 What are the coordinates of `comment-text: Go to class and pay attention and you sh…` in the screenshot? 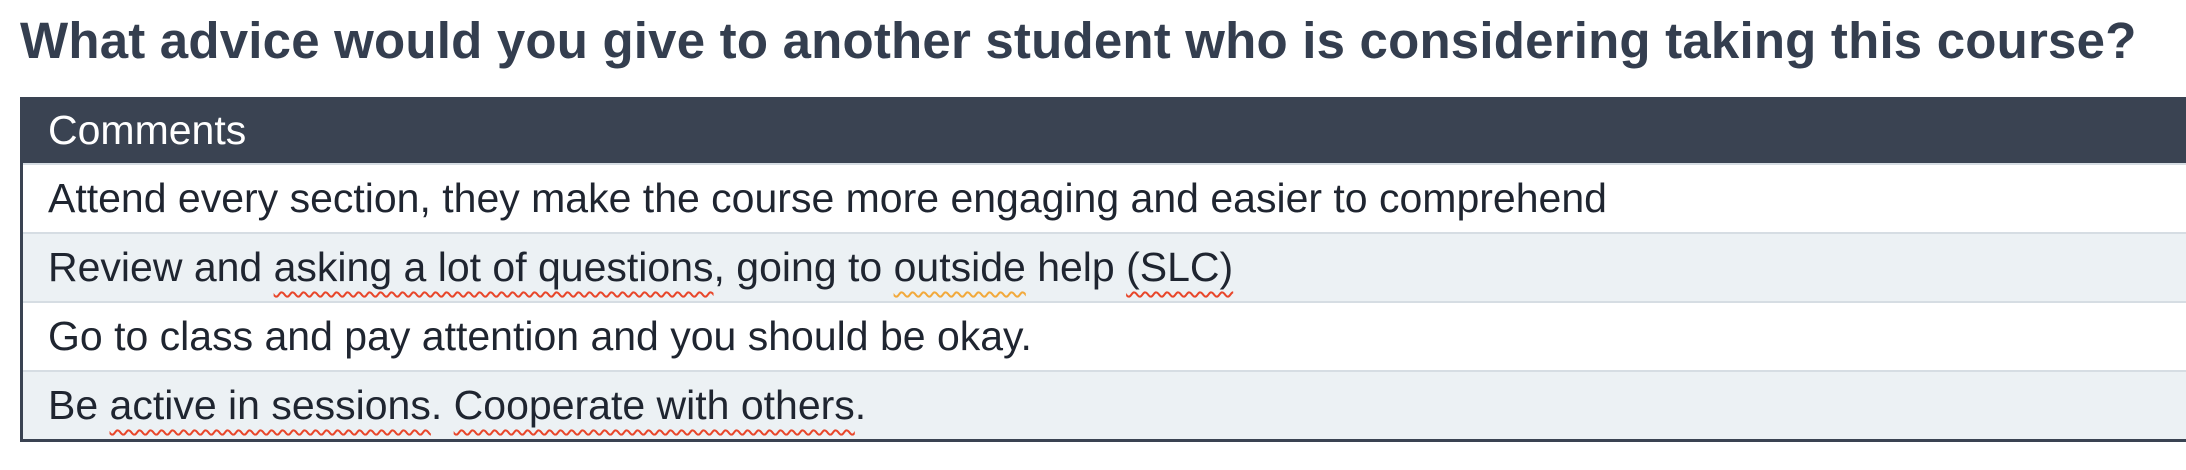 It's located at (540, 336).